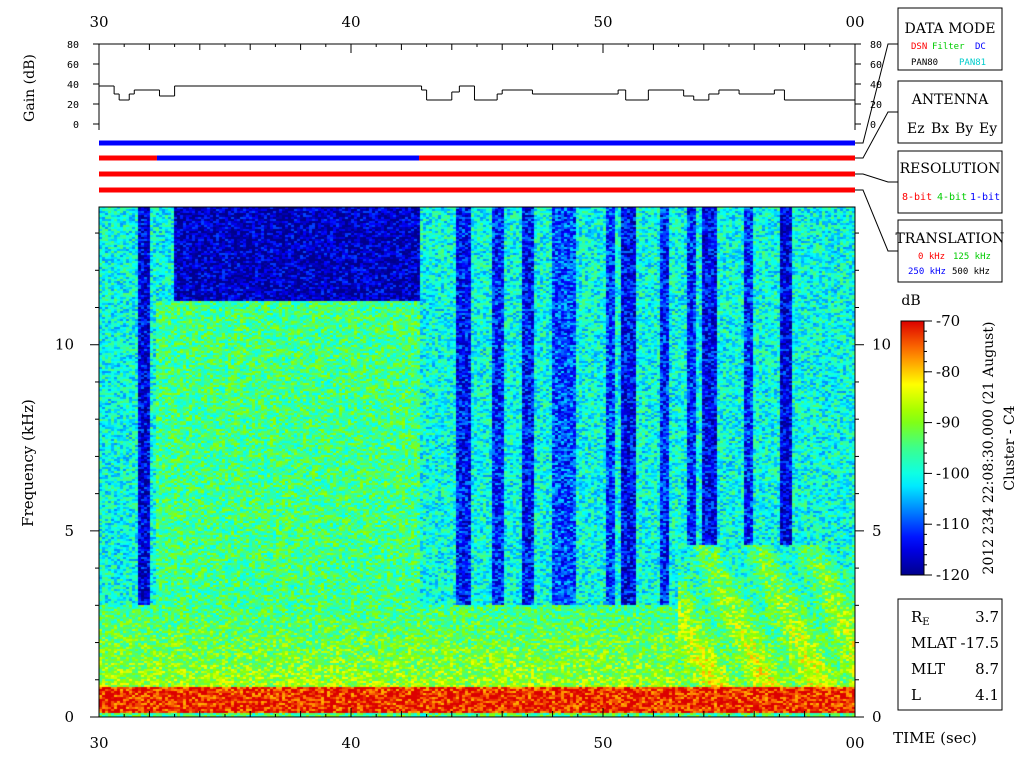 The image size is (1024, 768). I want to click on freq-tick-label-left: 0, so click(69, 717).